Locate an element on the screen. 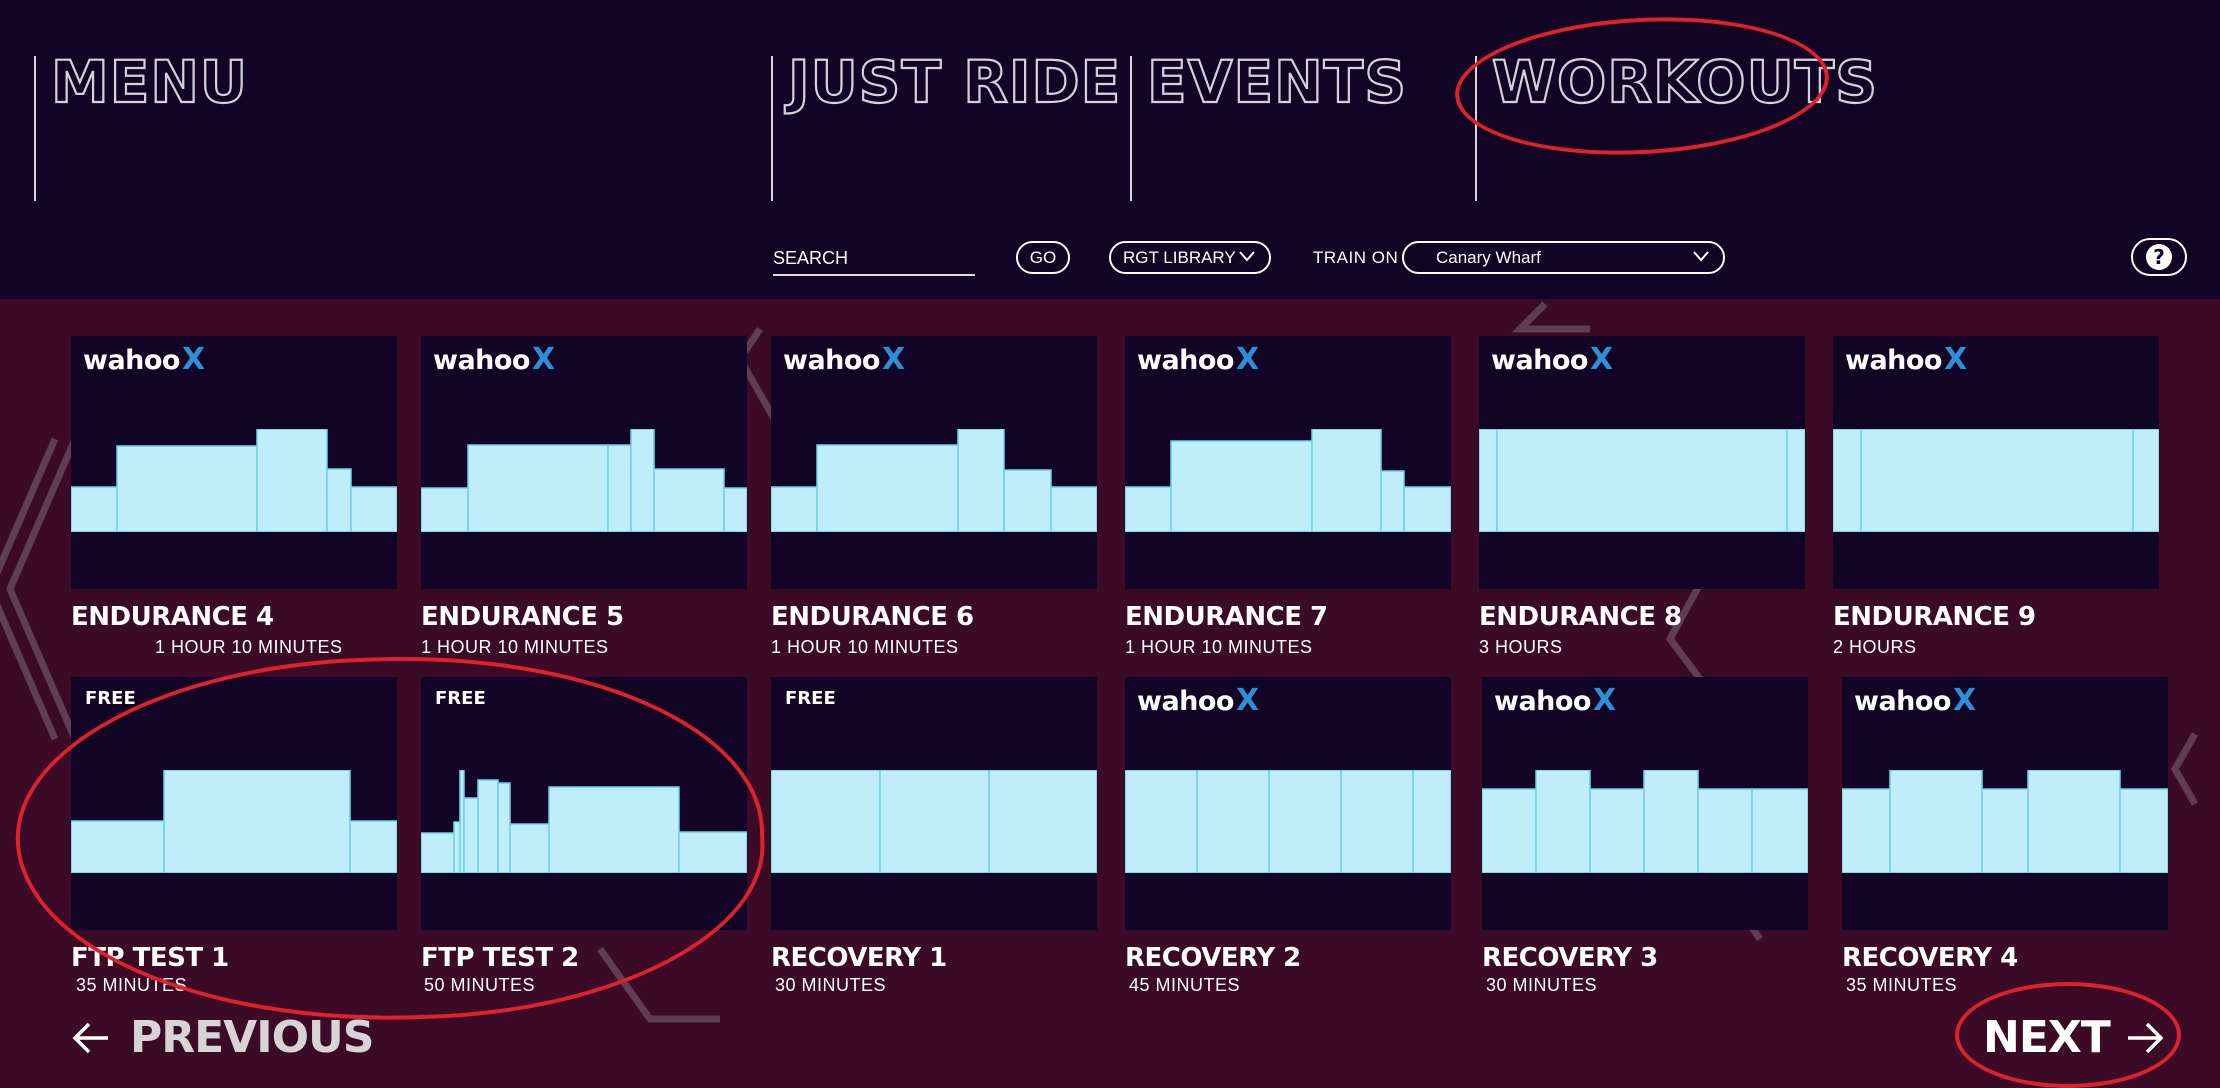 The height and width of the screenshot is (1088, 2220). workout-duration: 2 HOURS is located at coordinates (1875, 647).